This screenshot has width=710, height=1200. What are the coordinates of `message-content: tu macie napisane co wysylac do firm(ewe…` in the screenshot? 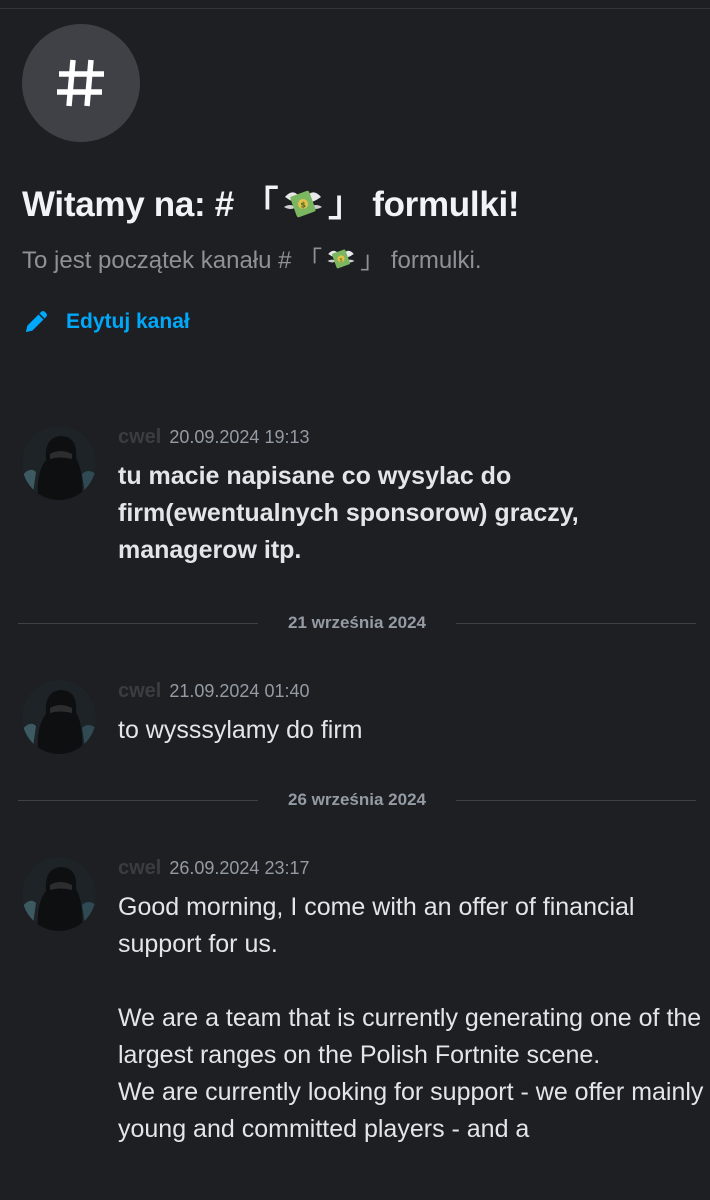 It's located at (411, 513).